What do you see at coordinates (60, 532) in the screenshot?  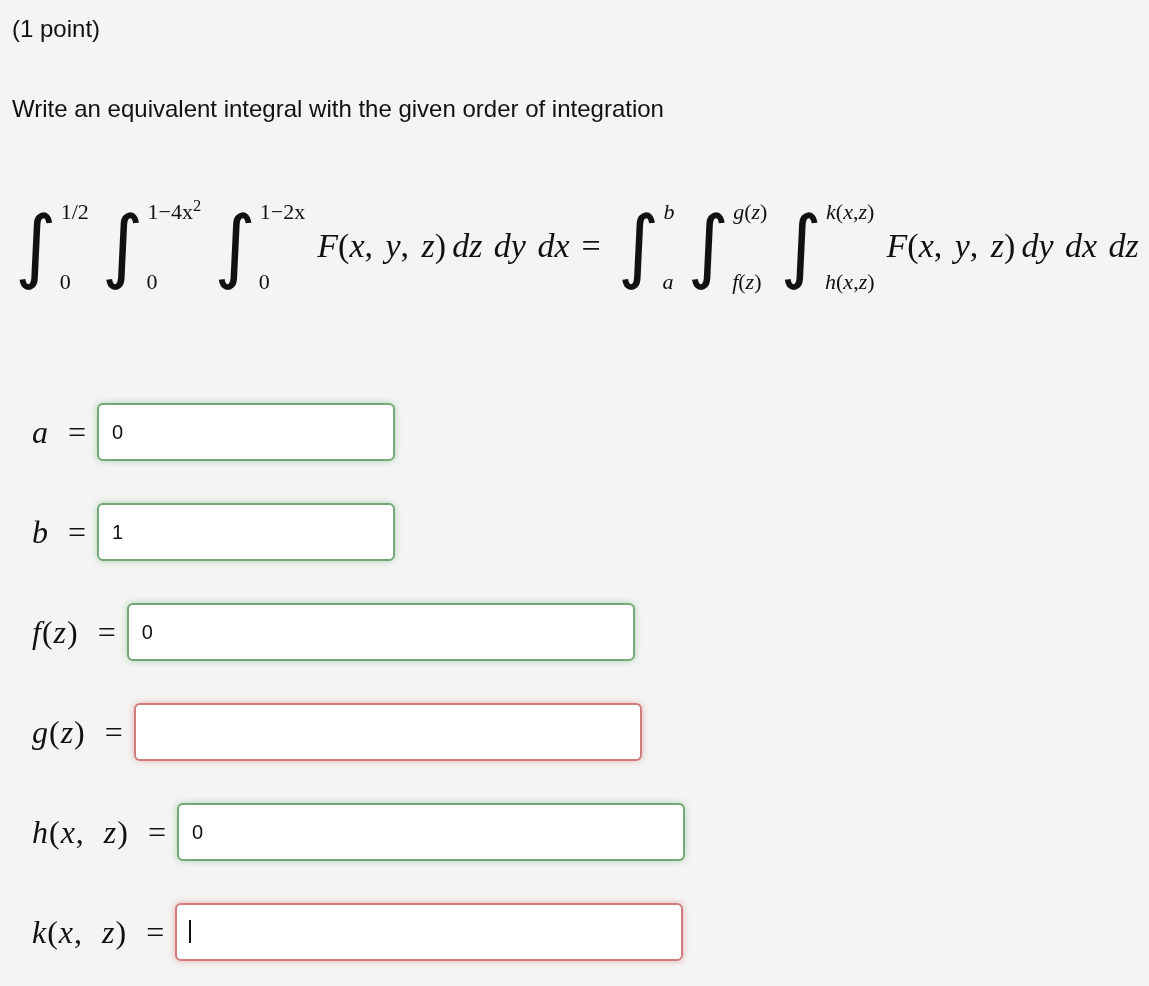 I see `field-label: b =` at bounding box center [60, 532].